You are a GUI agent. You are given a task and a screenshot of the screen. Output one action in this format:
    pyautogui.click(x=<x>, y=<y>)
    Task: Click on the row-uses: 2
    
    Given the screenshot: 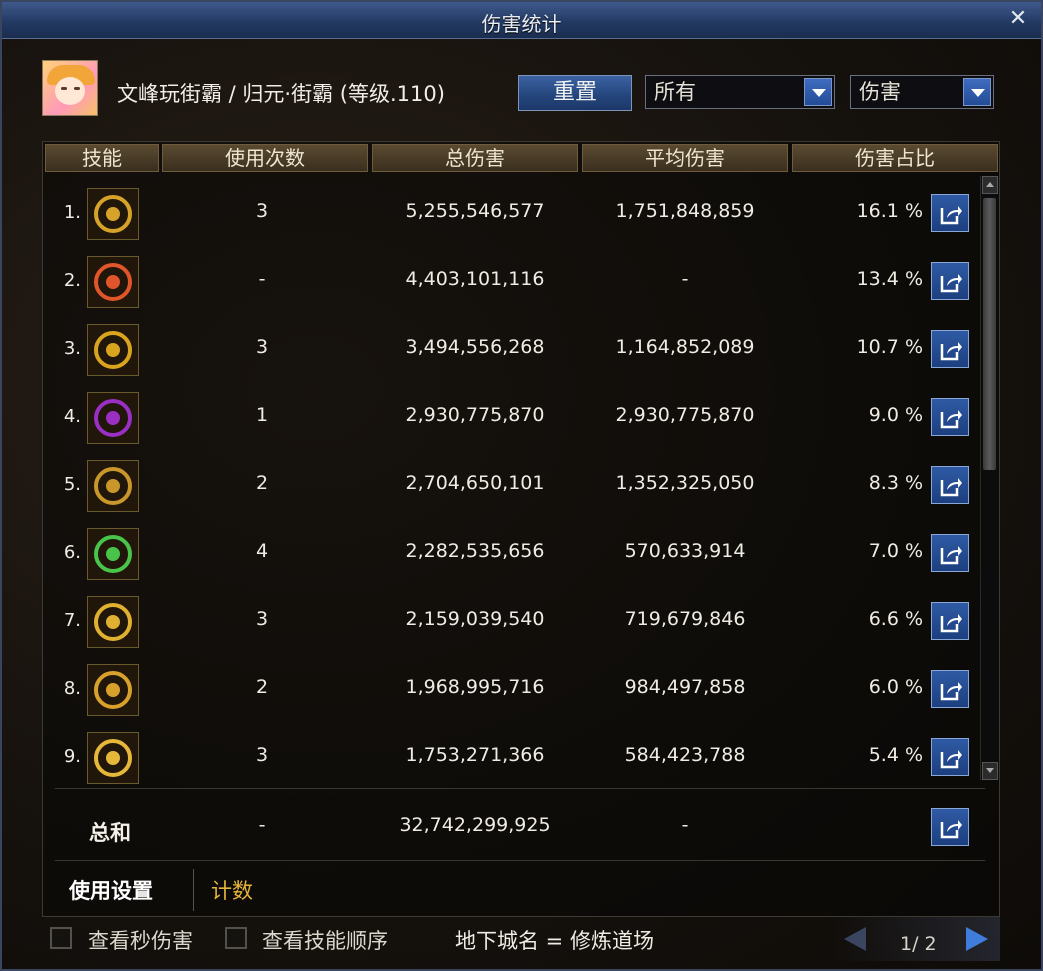 What is the action you would take?
    pyautogui.click(x=262, y=687)
    